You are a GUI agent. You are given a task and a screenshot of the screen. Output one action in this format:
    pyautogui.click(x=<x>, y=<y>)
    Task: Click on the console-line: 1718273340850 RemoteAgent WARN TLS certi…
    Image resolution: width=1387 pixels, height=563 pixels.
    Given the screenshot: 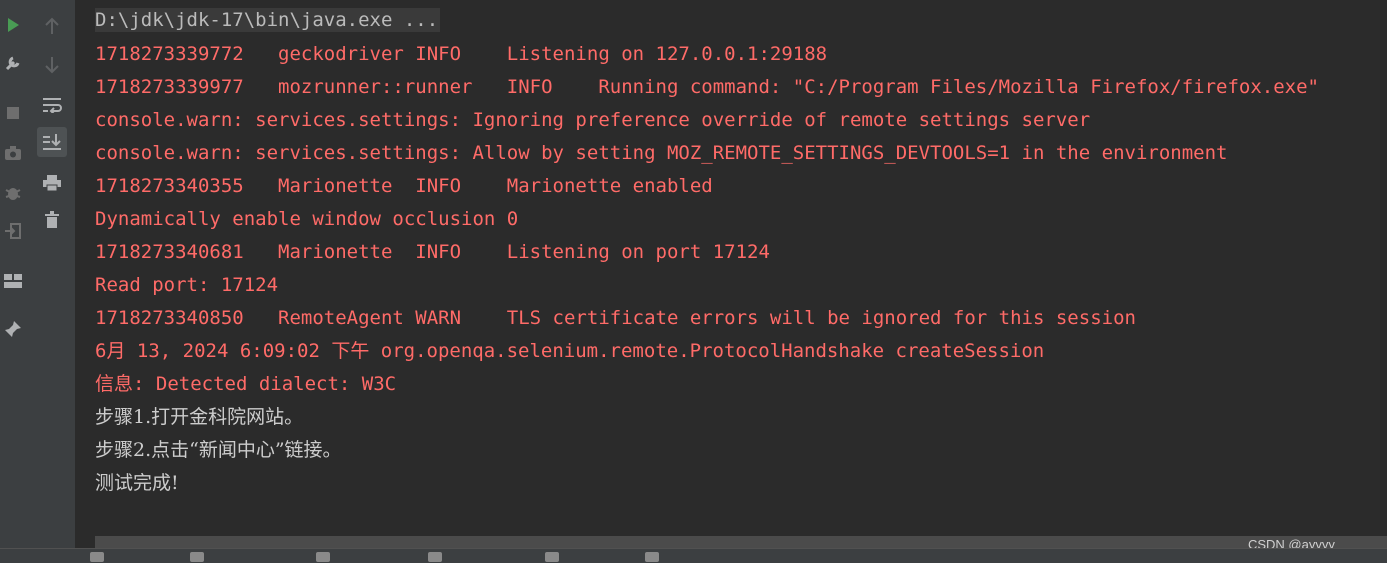 What is the action you would take?
    pyautogui.click(x=615, y=318)
    